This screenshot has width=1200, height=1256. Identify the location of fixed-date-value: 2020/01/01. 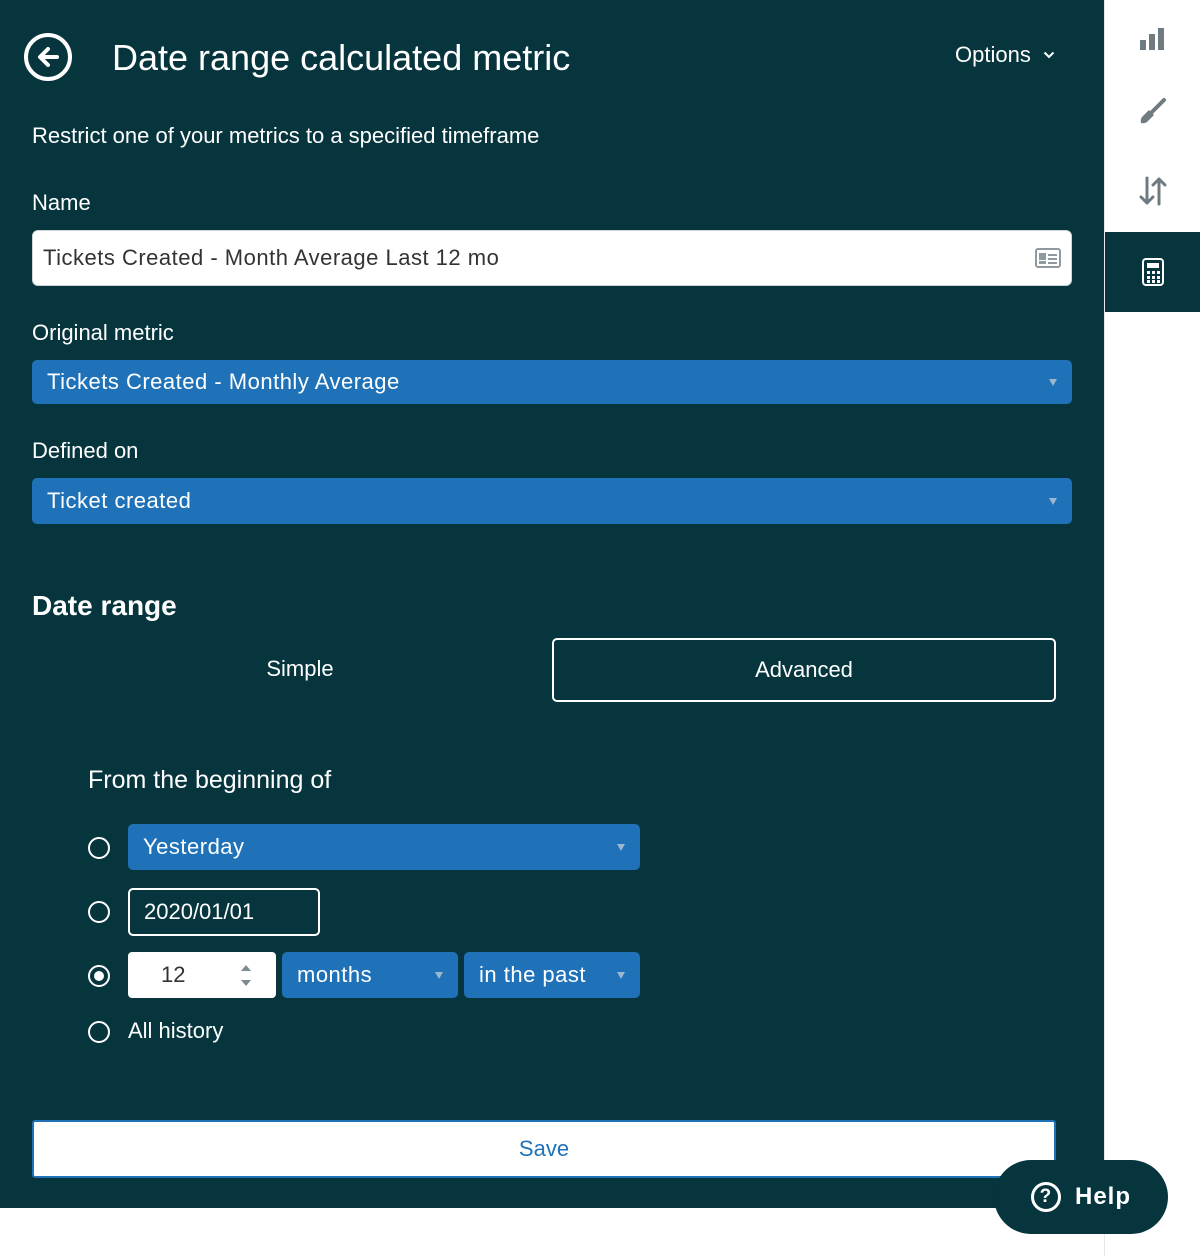
(199, 911).